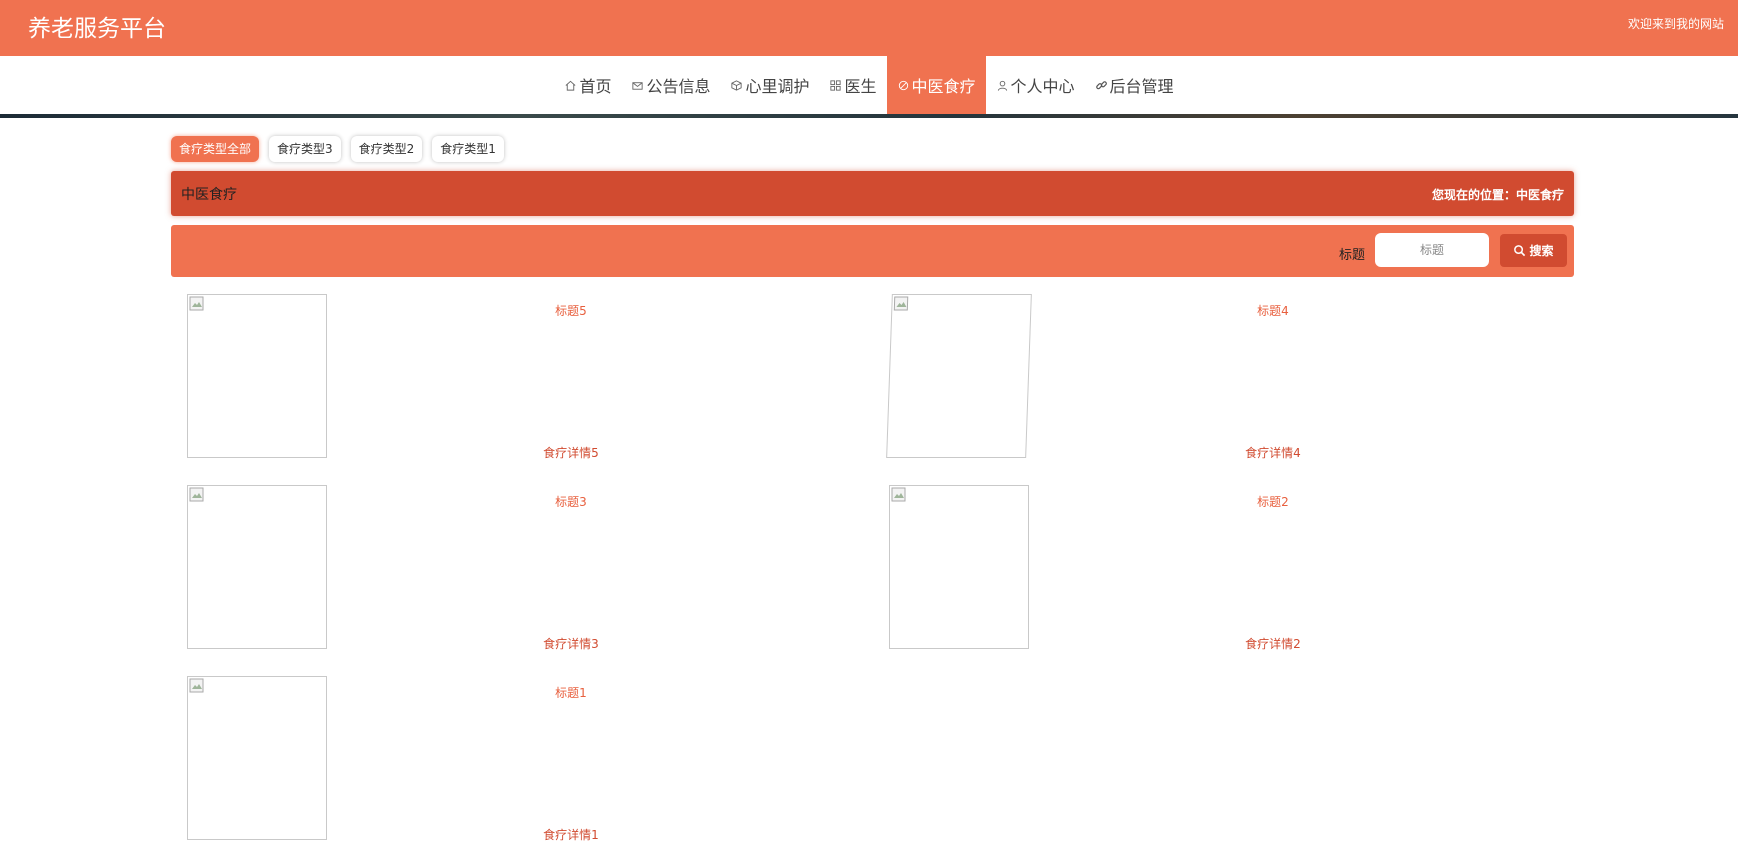 The height and width of the screenshot is (844, 1738). I want to click on filter-chip-type1: 食疗类型1, so click(468, 149).